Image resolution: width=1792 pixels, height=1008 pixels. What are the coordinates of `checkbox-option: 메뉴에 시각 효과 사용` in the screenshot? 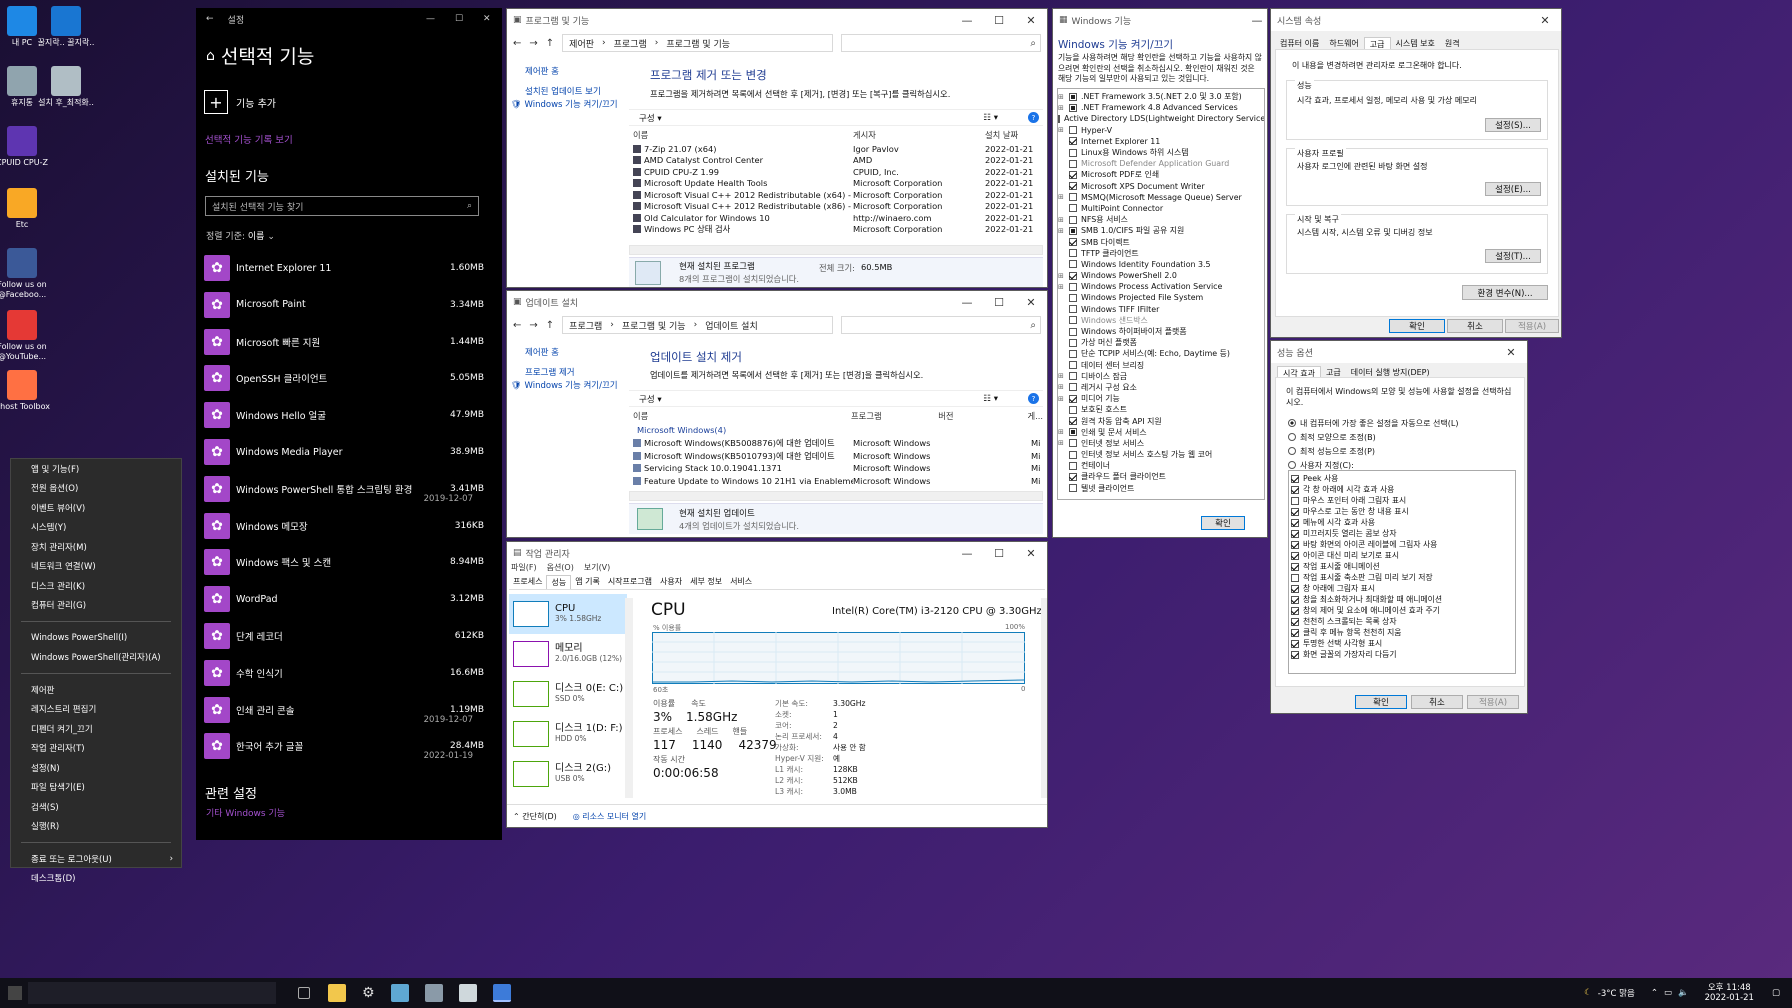 It's located at (1402, 522).